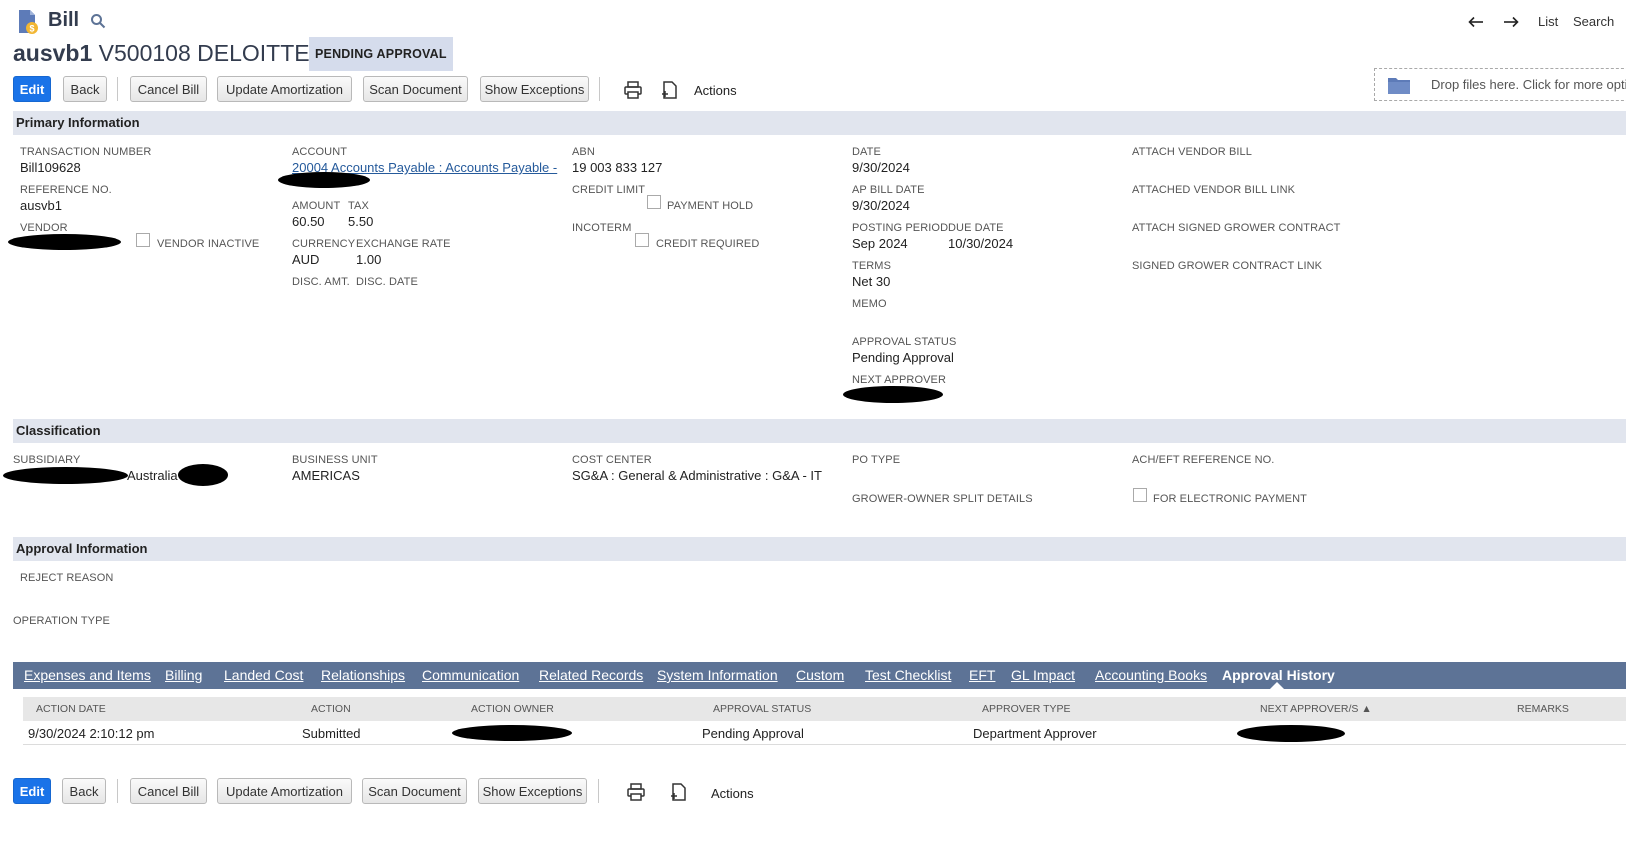 The height and width of the screenshot is (857, 1626). I want to click on tab-approval-history: Approval History, so click(1278, 675).